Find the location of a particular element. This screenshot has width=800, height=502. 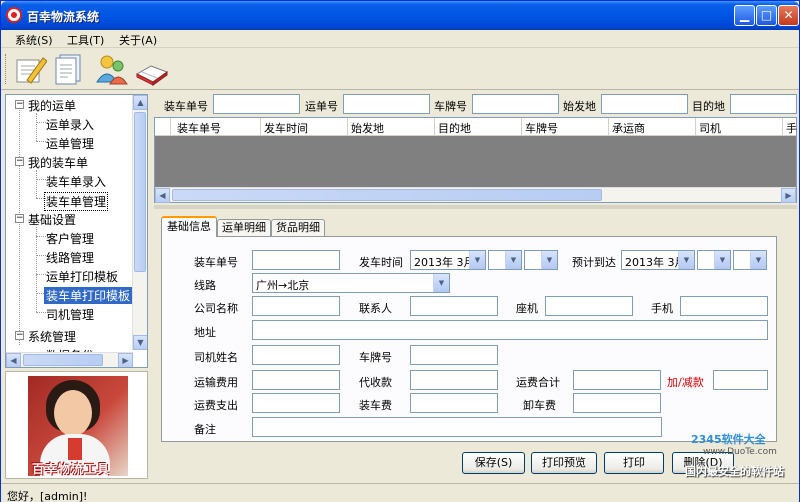

maximize-button: □ is located at coordinates (766, 15).